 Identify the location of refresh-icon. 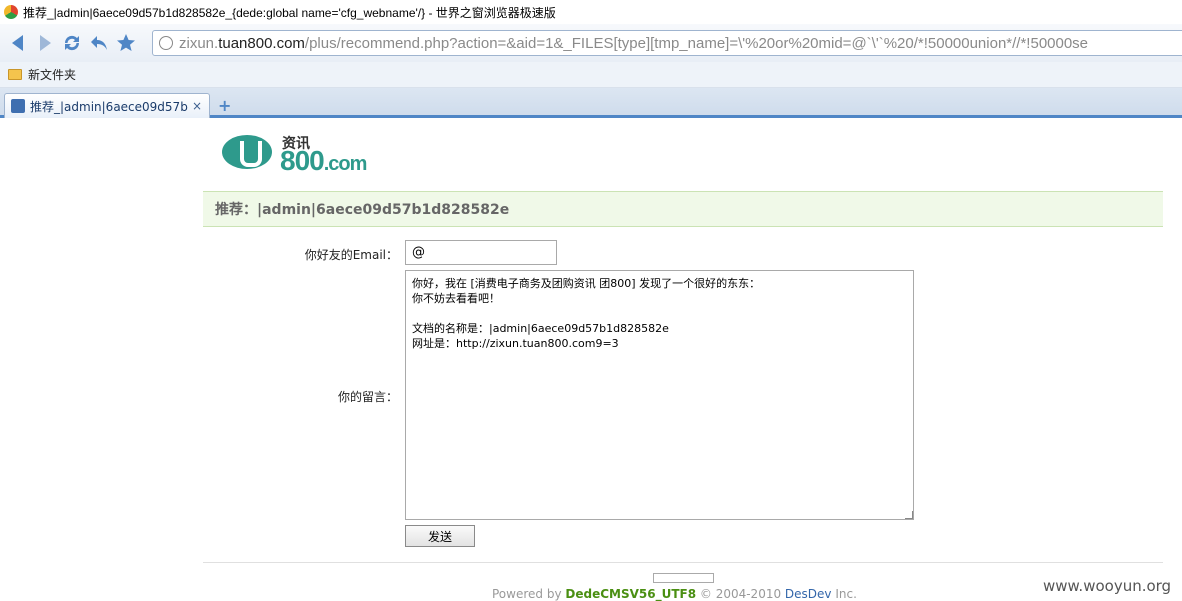
(72, 43).